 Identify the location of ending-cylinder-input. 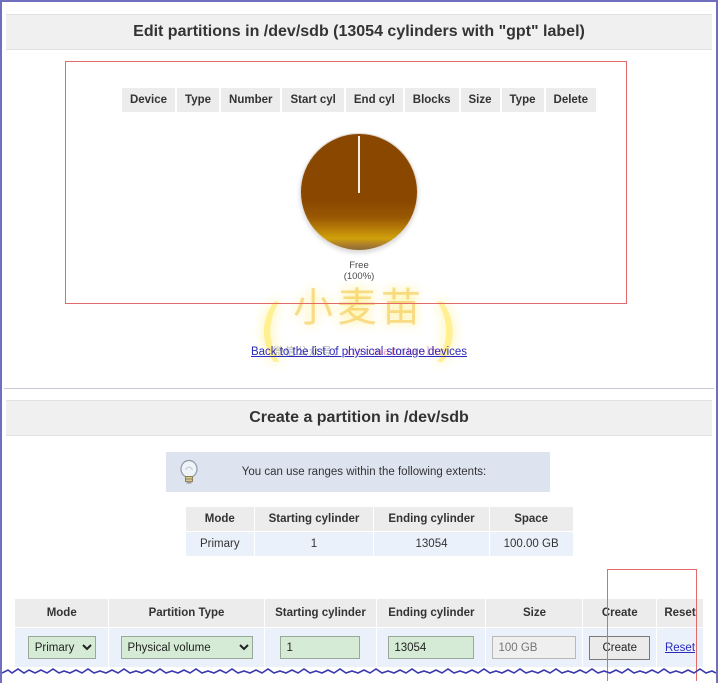
(431, 647).